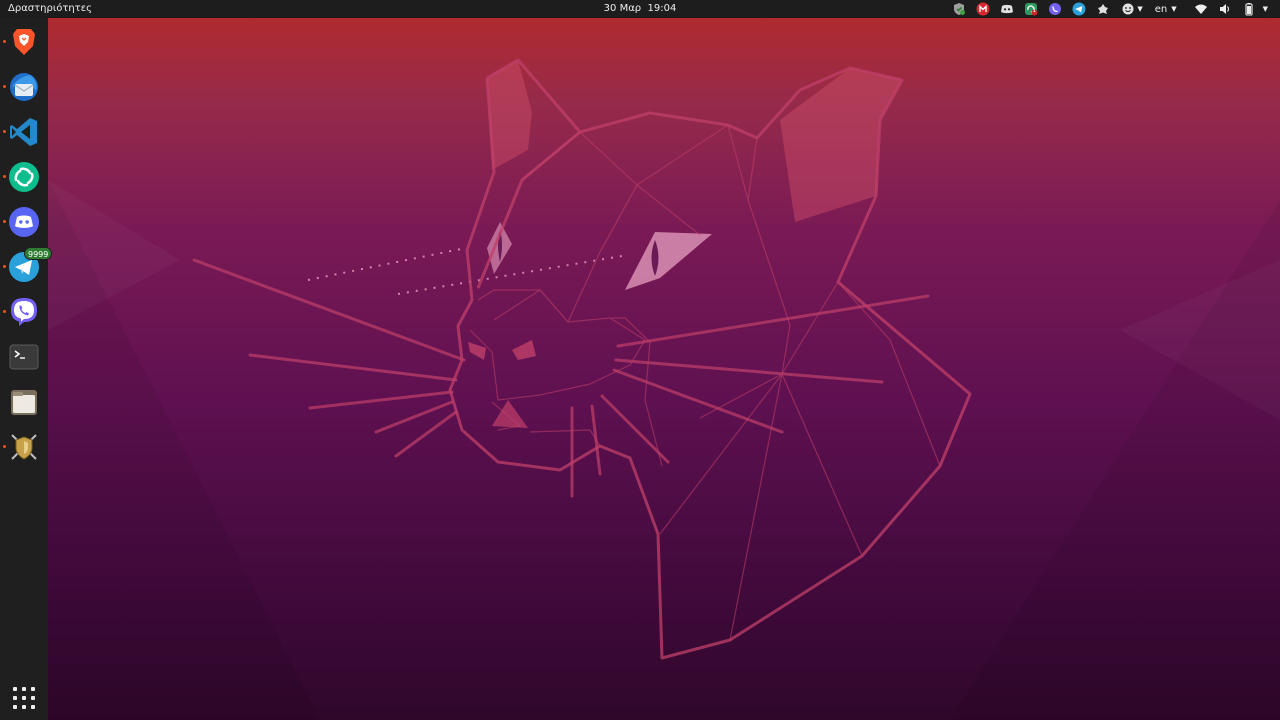  Describe the element at coordinates (1103, 9) in the screenshot. I see `pomodoro-icon` at that location.